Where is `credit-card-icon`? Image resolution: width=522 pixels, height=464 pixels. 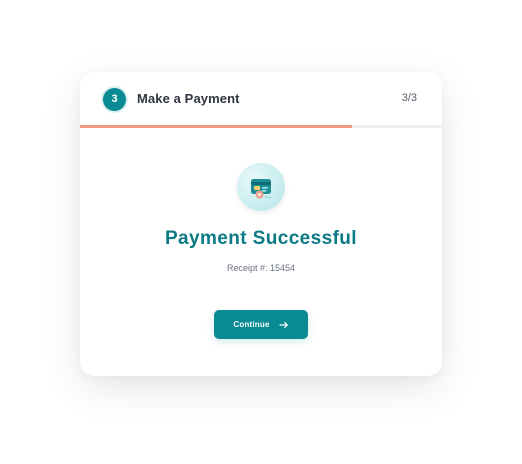
credit-card-icon is located at coordinates (261, 189).